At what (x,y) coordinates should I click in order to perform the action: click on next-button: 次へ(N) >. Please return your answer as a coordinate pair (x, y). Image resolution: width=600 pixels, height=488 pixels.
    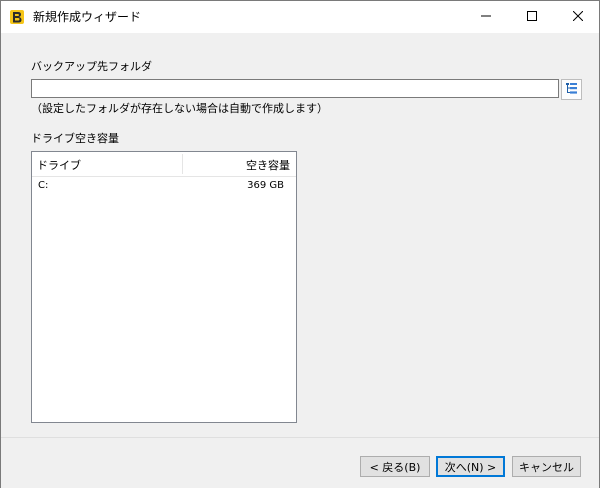
    Looking at the image, I should click on (470, 466).